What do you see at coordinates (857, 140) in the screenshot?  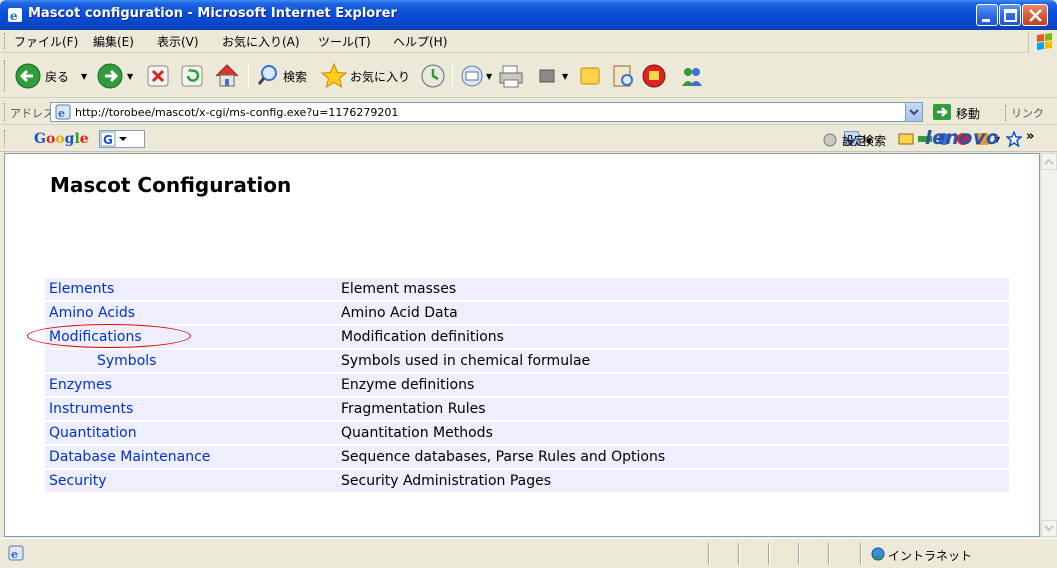 I see `google-settings-button: 設定▾` at bounding box center [857, 140].